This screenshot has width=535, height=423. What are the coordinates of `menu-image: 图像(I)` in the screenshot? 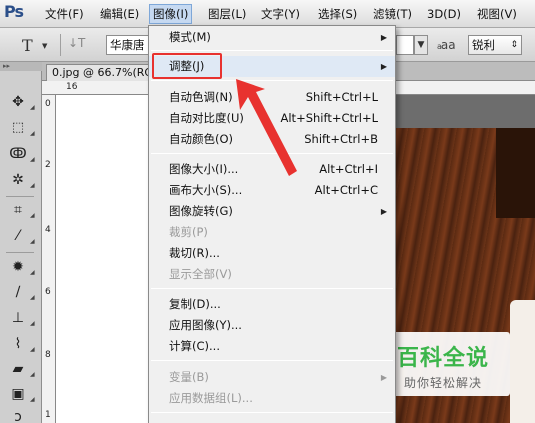 It's located at (171, 14).